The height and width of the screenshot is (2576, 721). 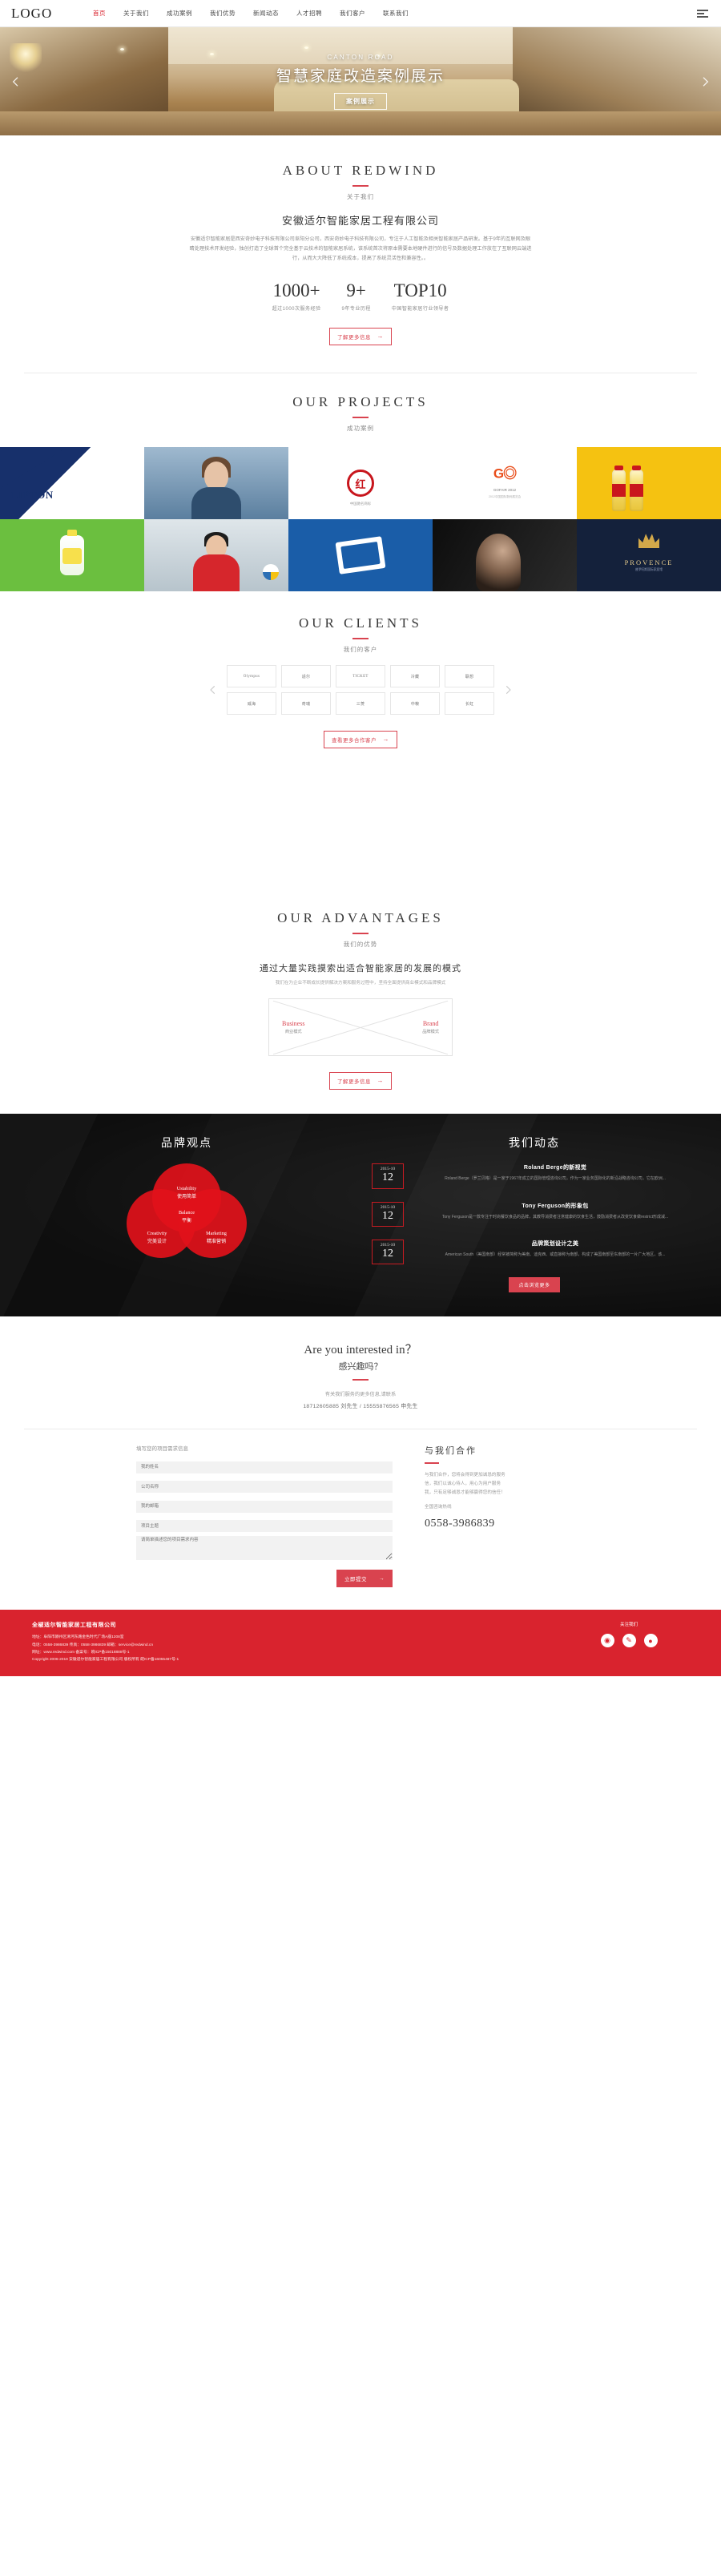 What do you see at coordinates (179, 13) in the screenshot?
I see `nav-item-cases: 成功案例` at bounding box center [179, 13].